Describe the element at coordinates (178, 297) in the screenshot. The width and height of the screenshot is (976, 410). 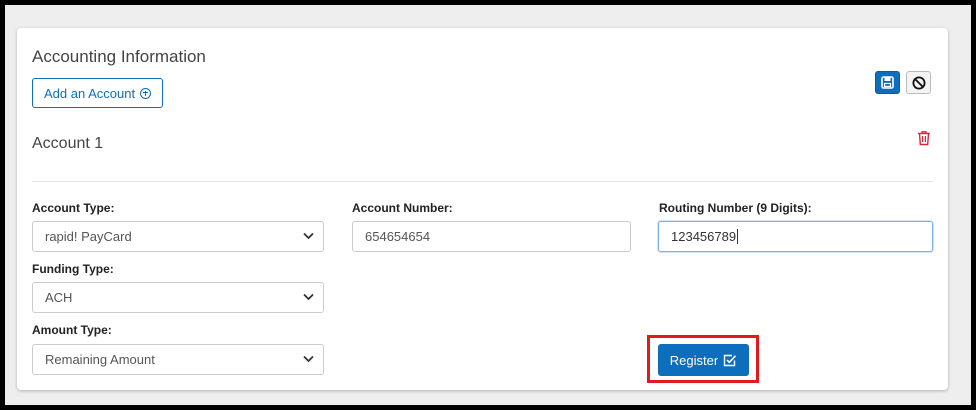
I see `funding-type-select: ACH` at that location.